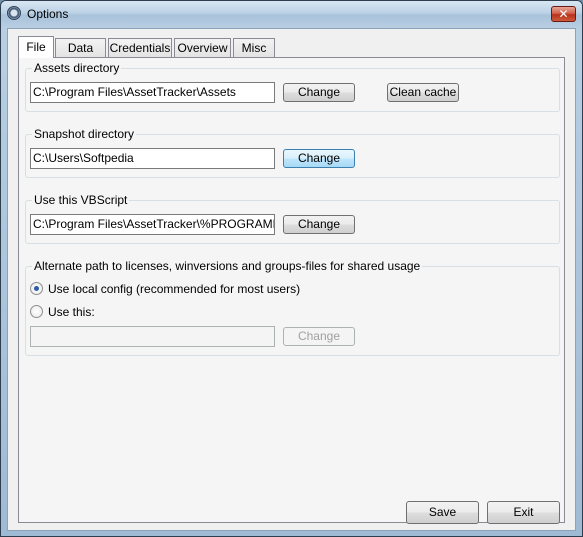 This screenshot has height=537, width=583. What do you see at coordinates (71, 312) in the screenshot?
I see `use-this-label: Use this:` at bounding box center [71, 312].